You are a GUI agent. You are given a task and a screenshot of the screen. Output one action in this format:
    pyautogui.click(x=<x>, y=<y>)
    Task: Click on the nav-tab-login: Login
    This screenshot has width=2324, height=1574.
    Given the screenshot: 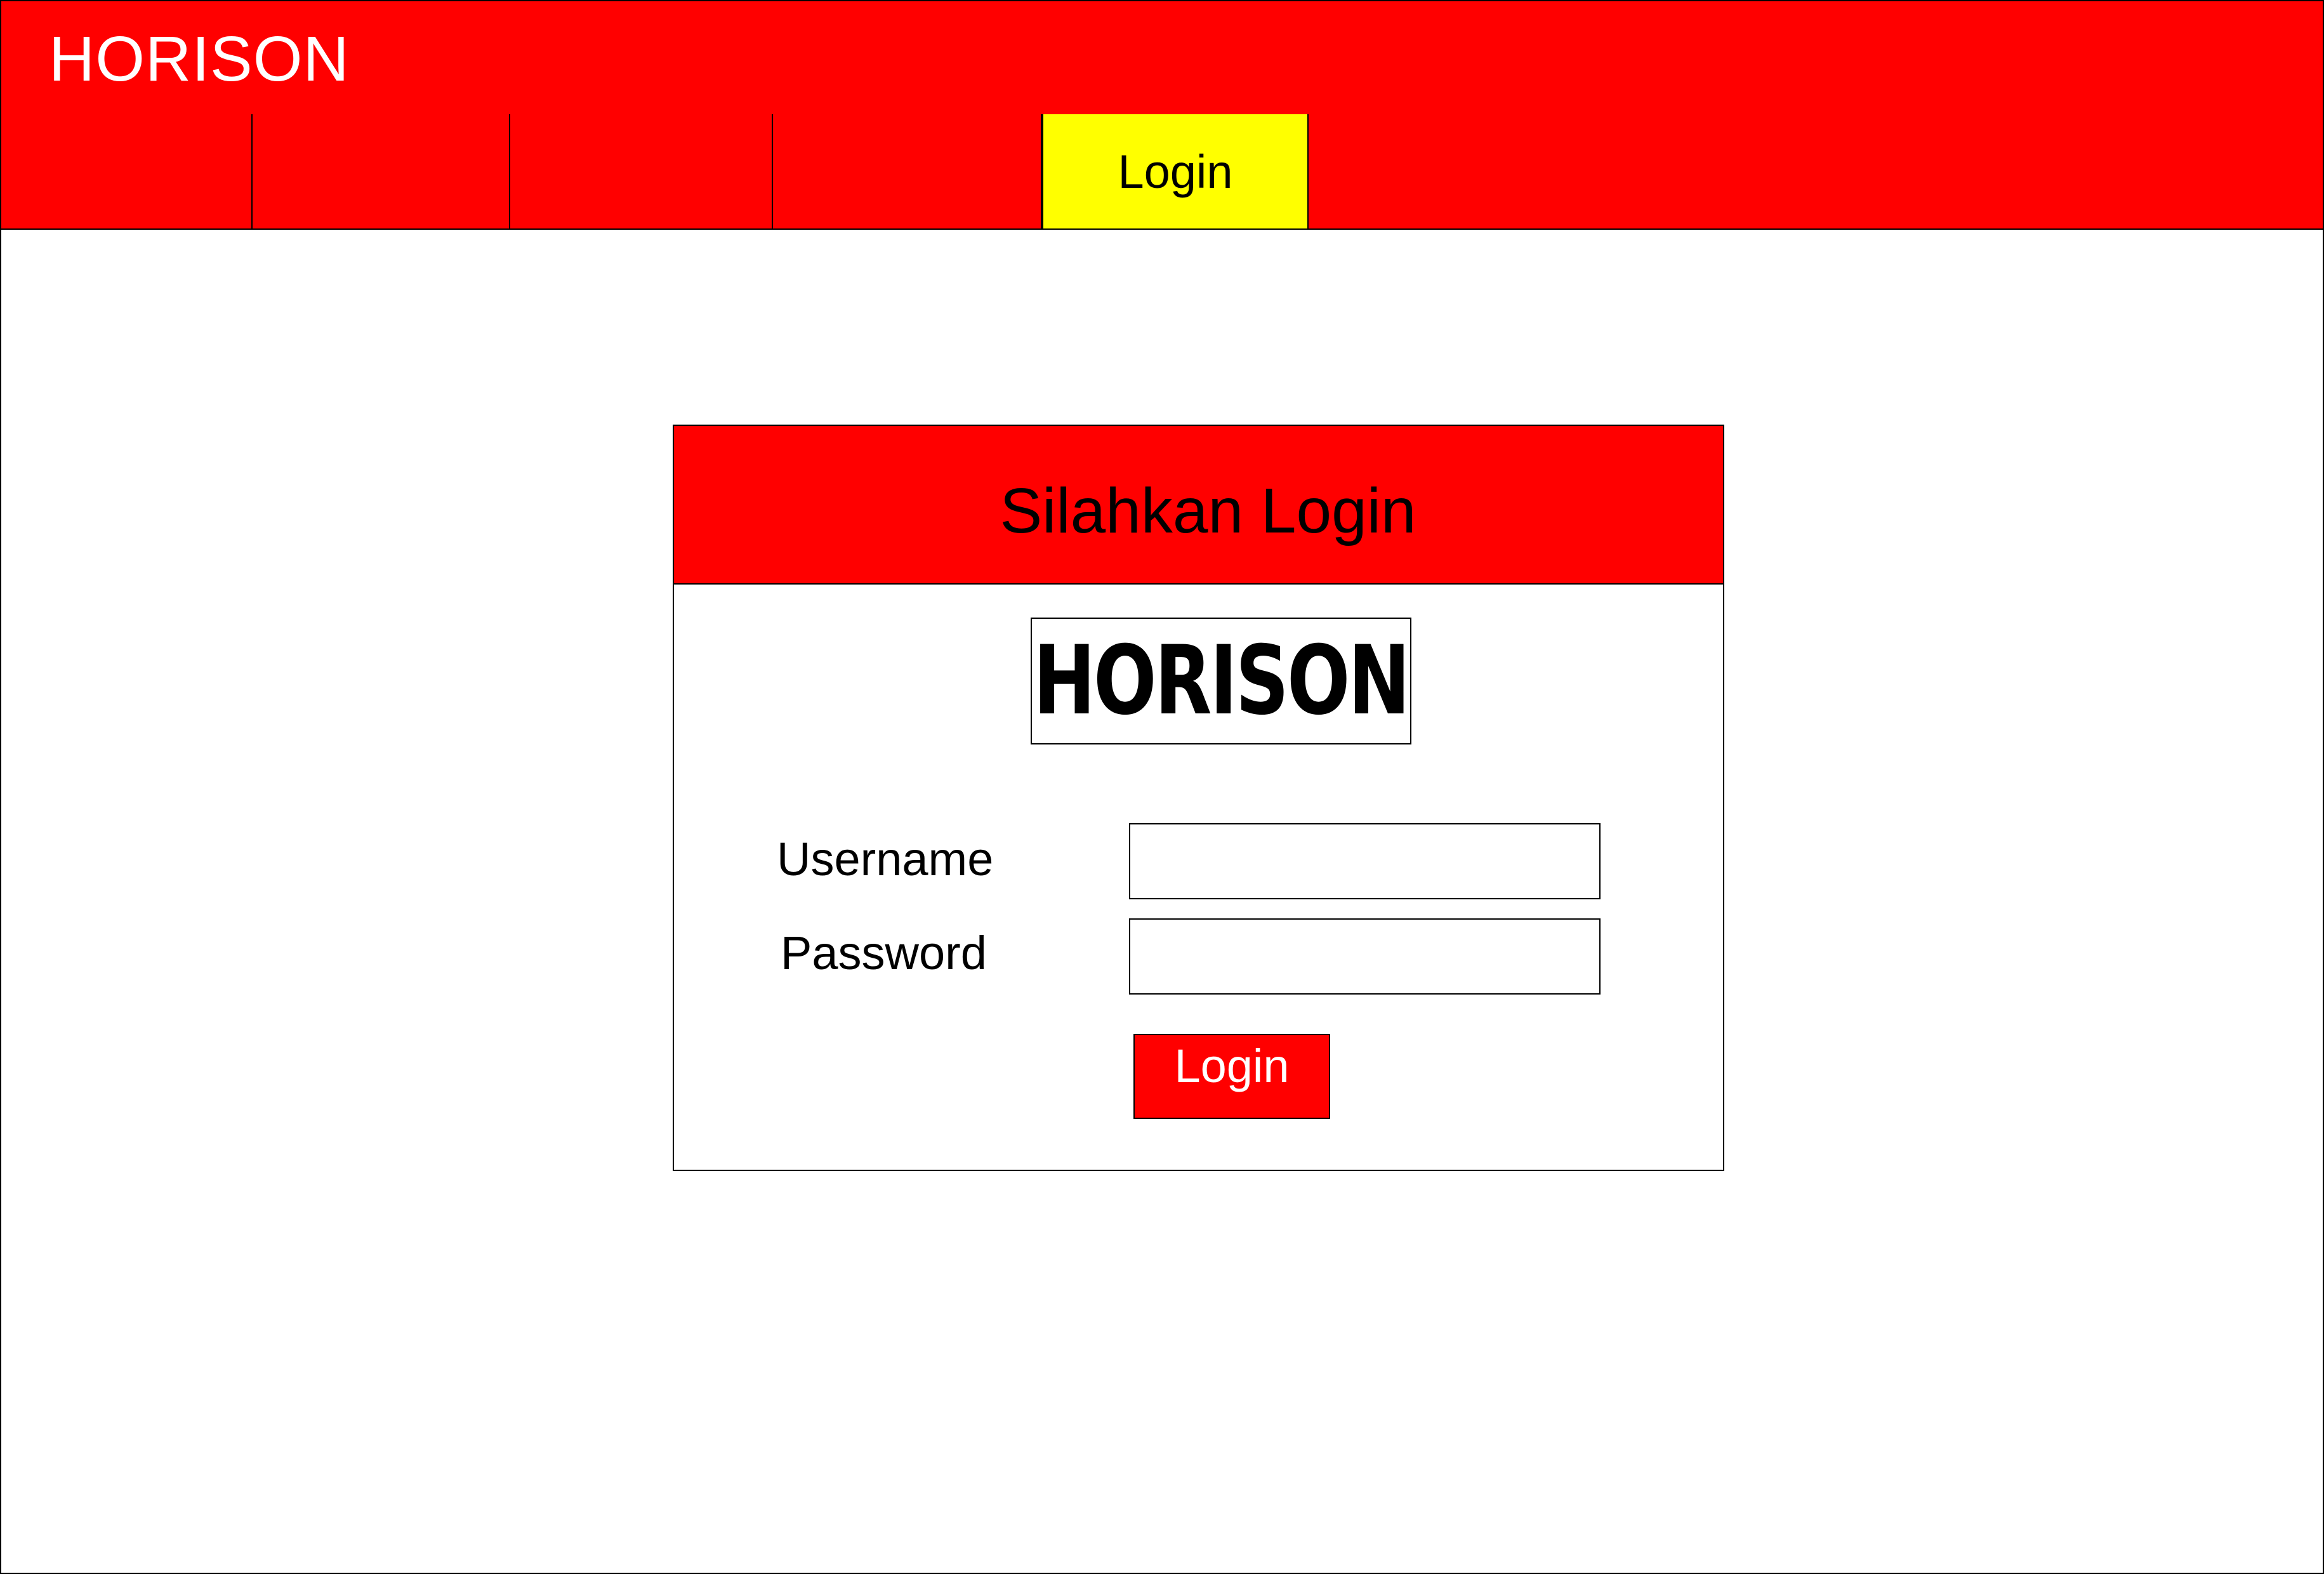 What is the action you would take?
    pyautogui.click(x=1175, y=171)
    